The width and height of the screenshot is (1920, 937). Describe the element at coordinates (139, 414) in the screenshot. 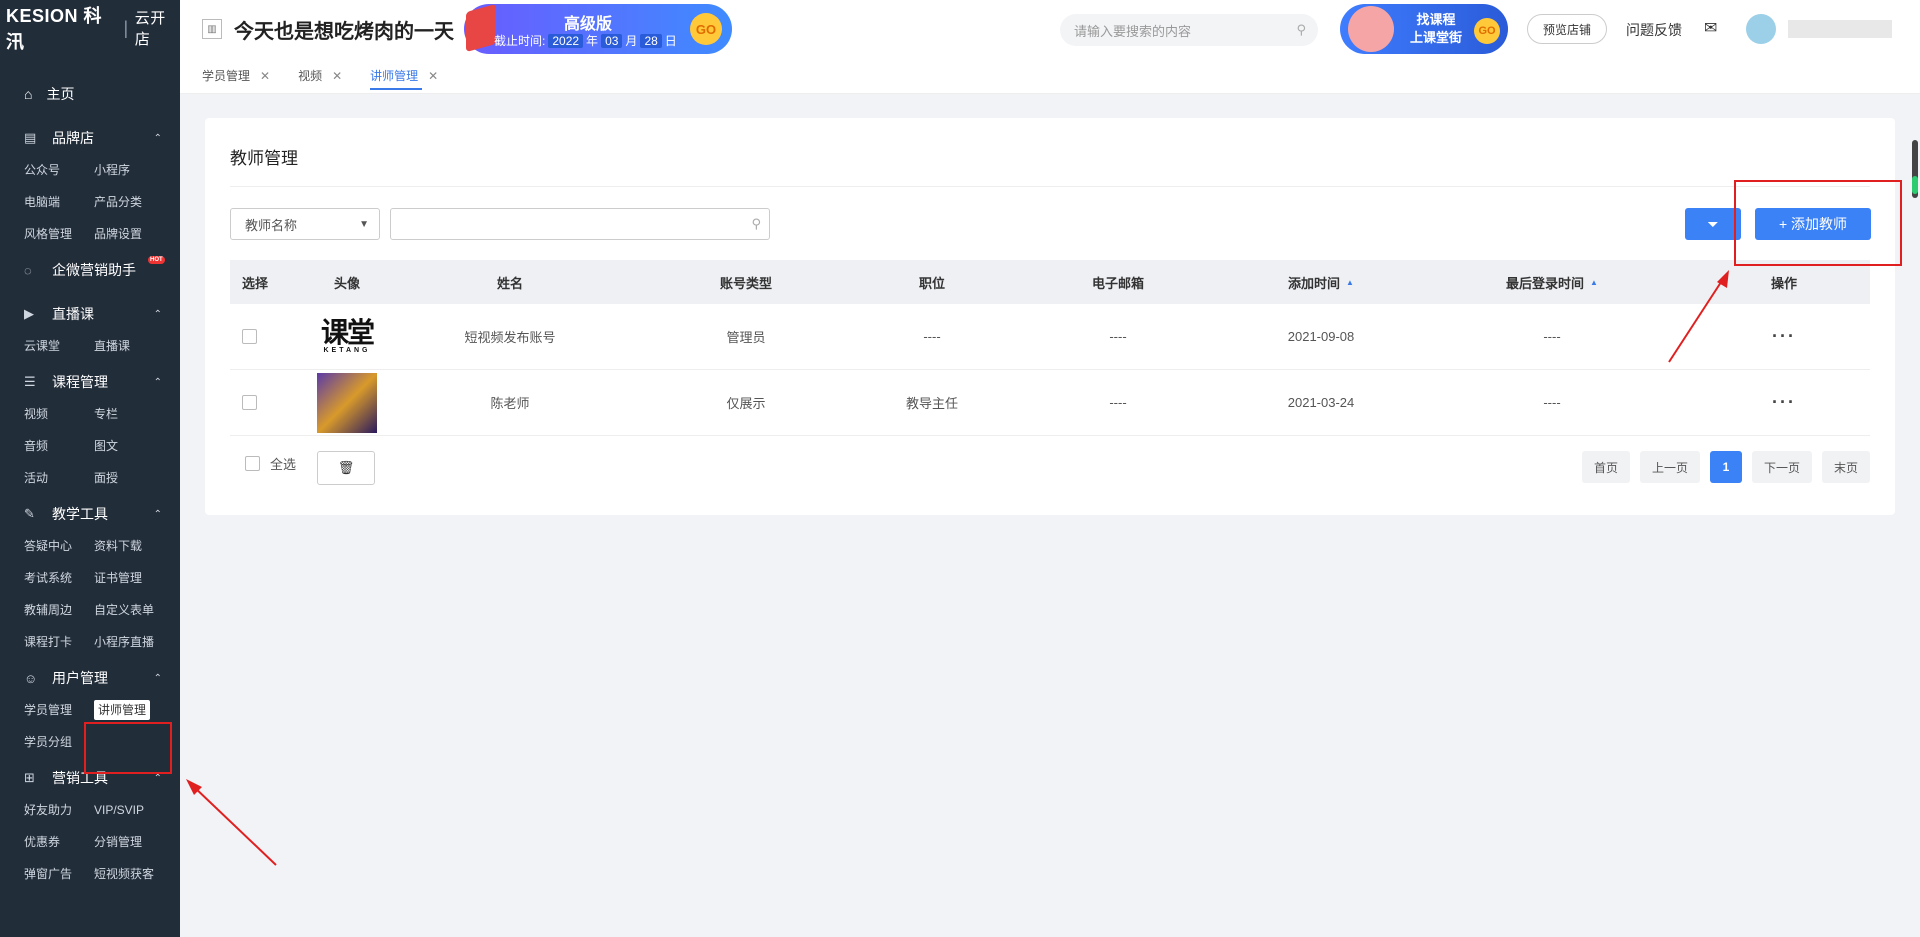

I see `sidebar-subitem: 专栏` at that location.